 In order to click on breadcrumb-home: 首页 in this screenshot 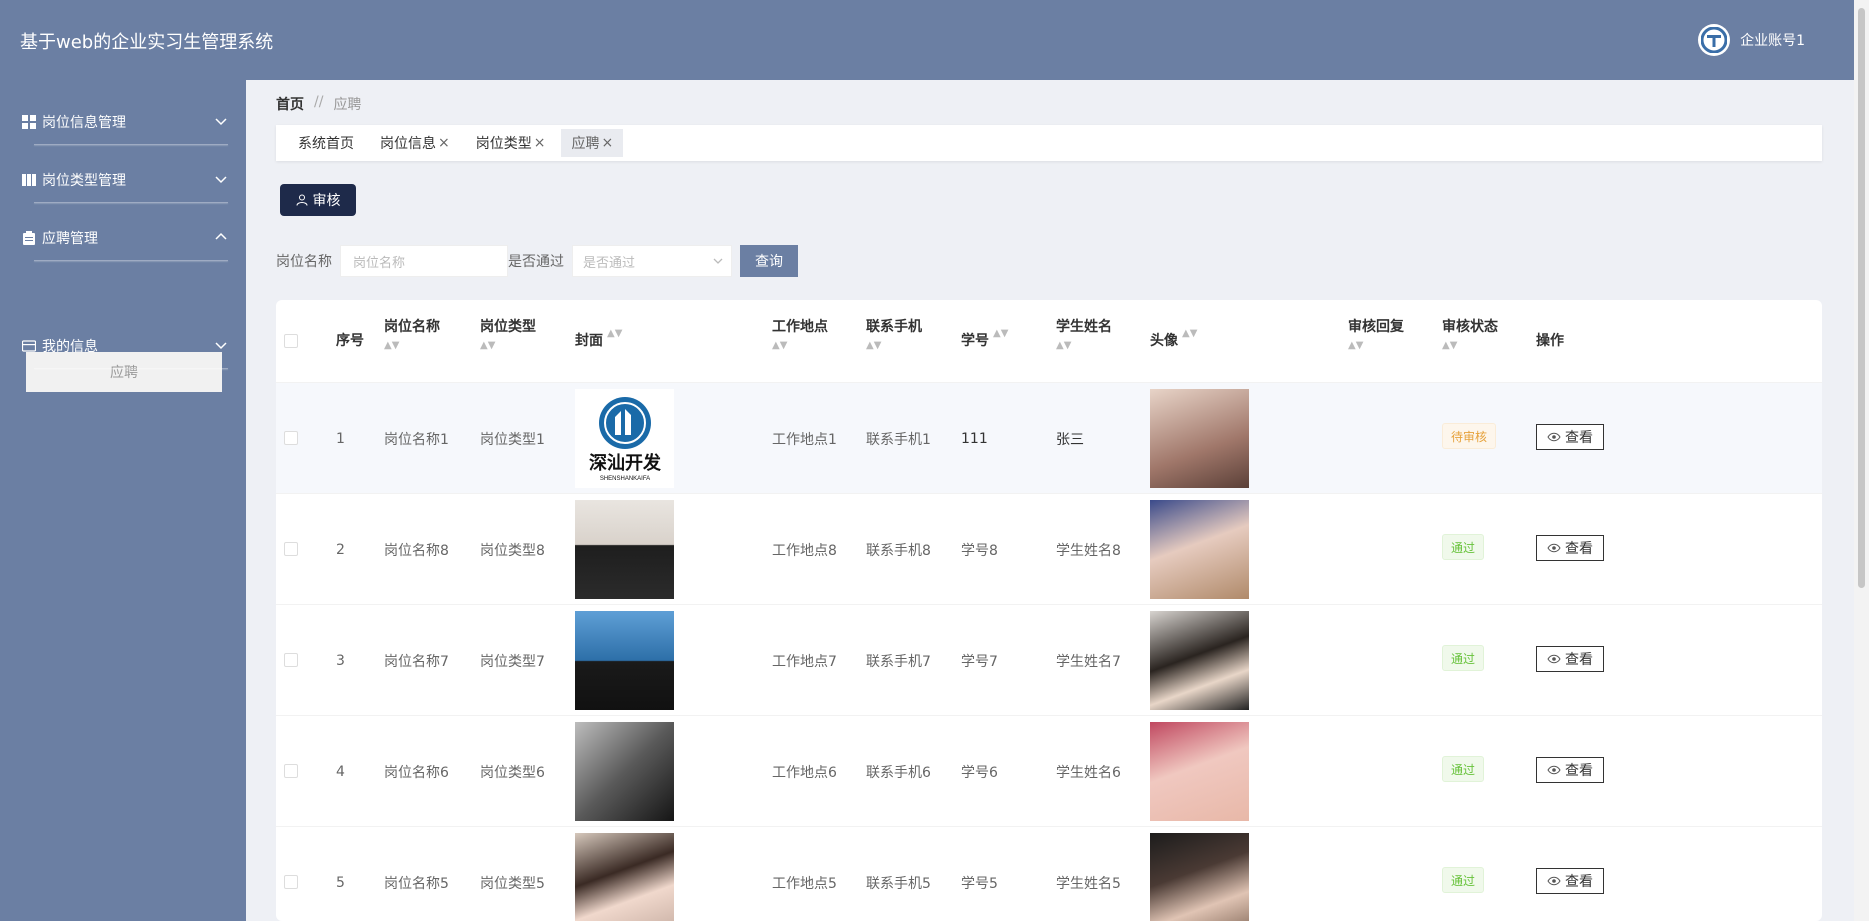, I will do `click(290, 104)`.